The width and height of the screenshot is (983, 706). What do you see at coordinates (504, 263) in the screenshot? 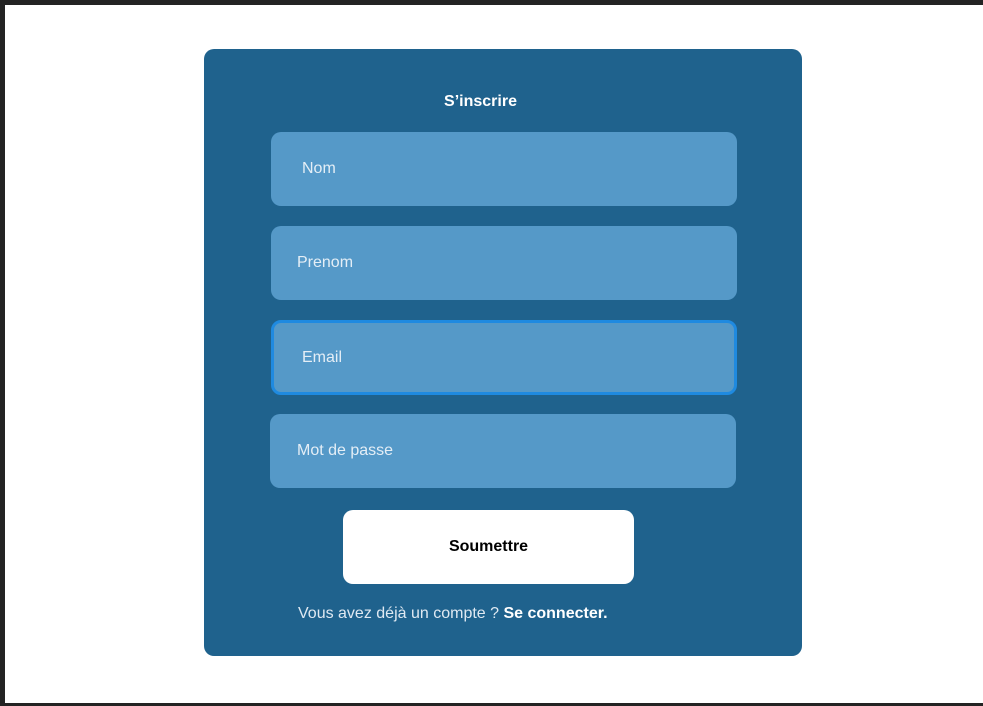
I see `prenom-field: Prenom` at bounding box center [504, 263].